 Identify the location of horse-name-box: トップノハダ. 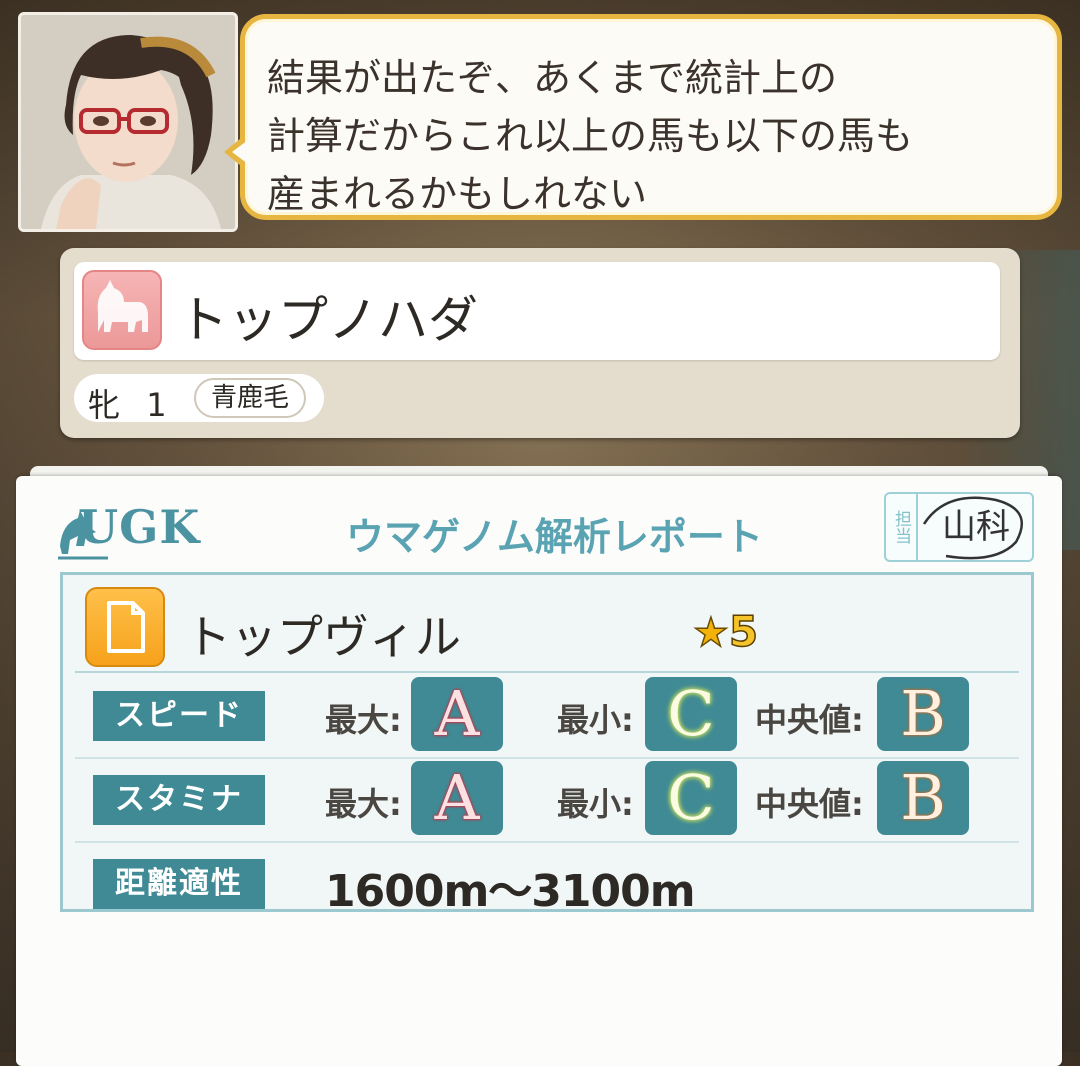
(537, 311).